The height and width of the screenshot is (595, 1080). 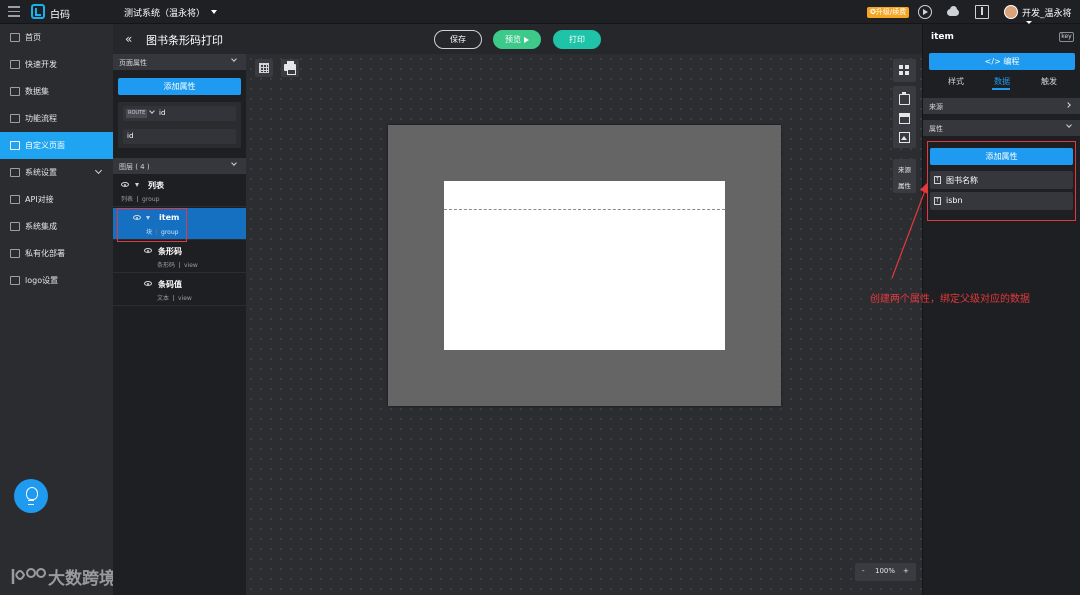 I want to click on tab-trigger: 触发, so click(x=1049, y=81).